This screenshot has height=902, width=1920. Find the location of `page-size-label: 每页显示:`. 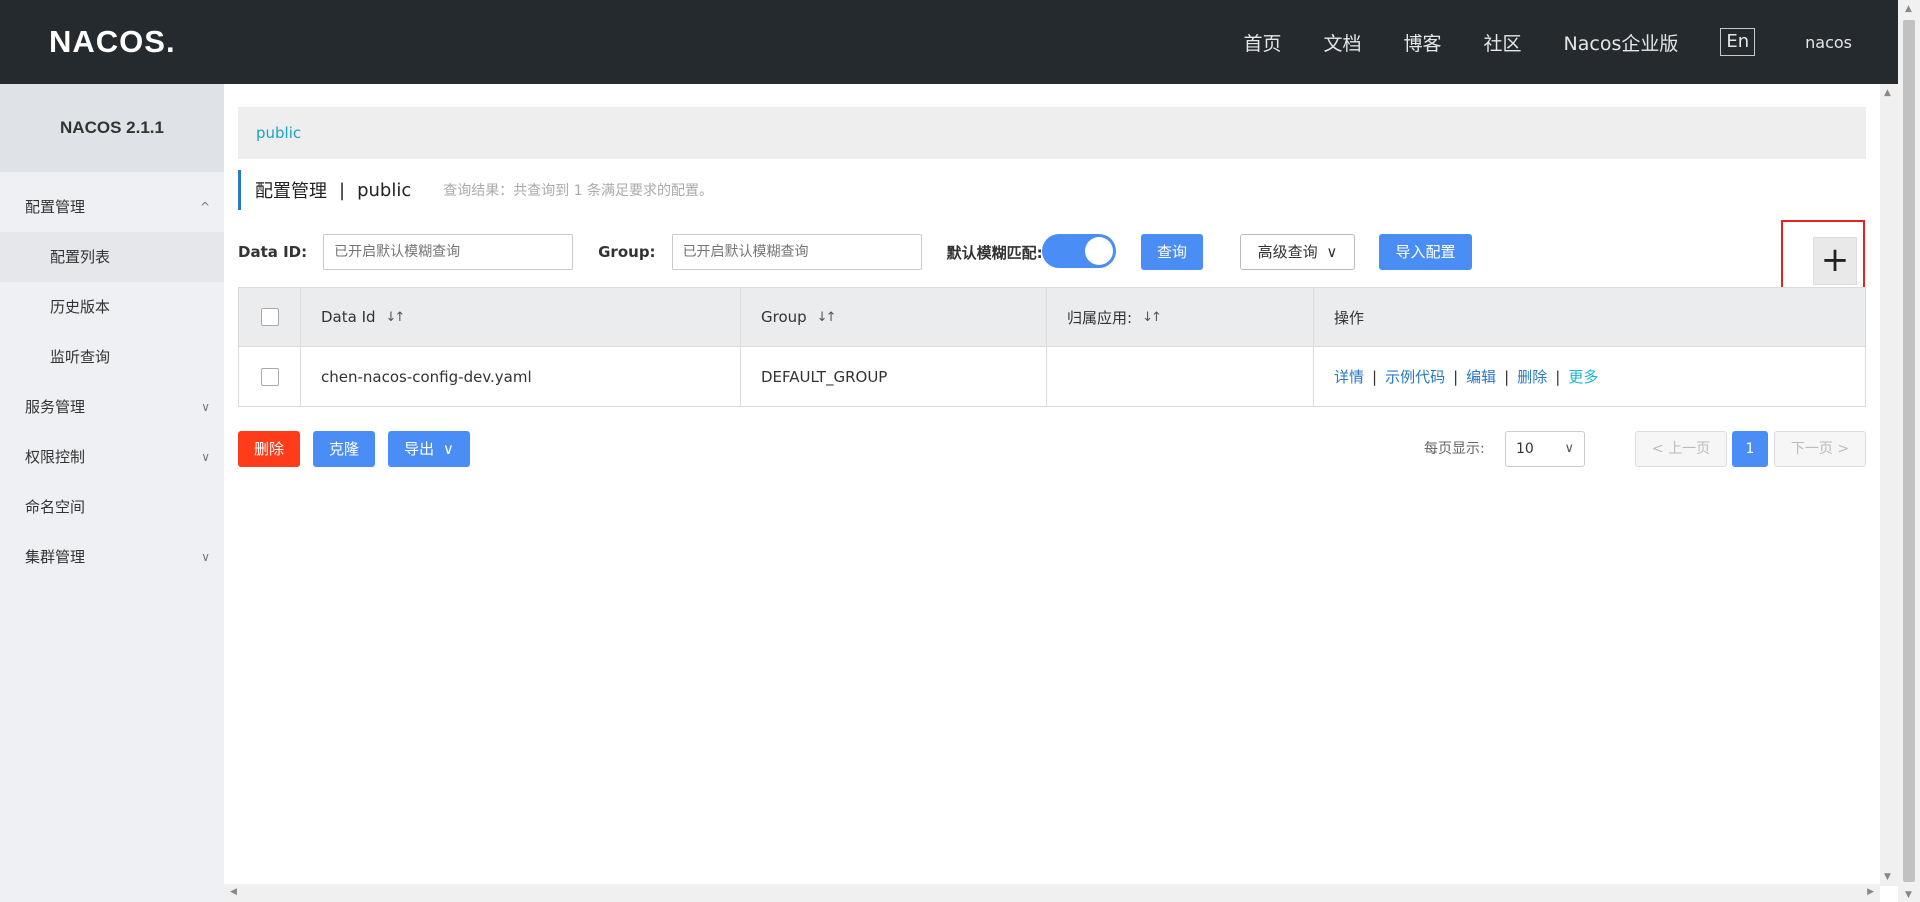

page-size-label: 每页显示: is located at coordinates (1454, 449).